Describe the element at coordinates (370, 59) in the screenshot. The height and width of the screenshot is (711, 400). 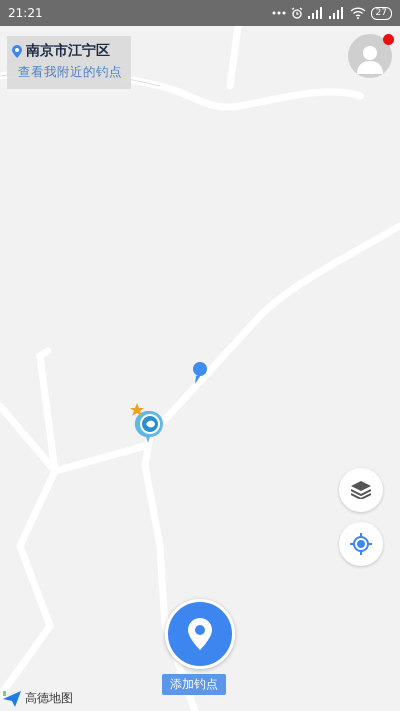
I see `person-icon` at that location.